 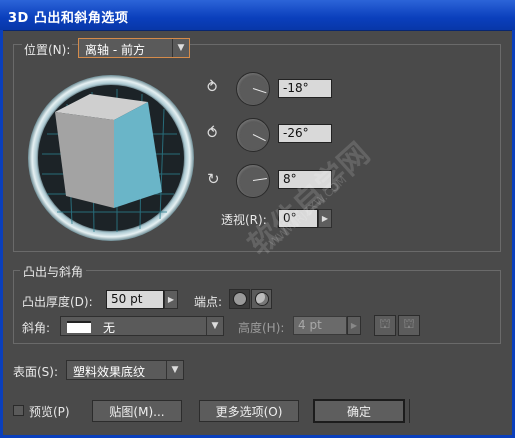 I want to click on bevel-outward-button: ⛫, so click(x=385, y=325).